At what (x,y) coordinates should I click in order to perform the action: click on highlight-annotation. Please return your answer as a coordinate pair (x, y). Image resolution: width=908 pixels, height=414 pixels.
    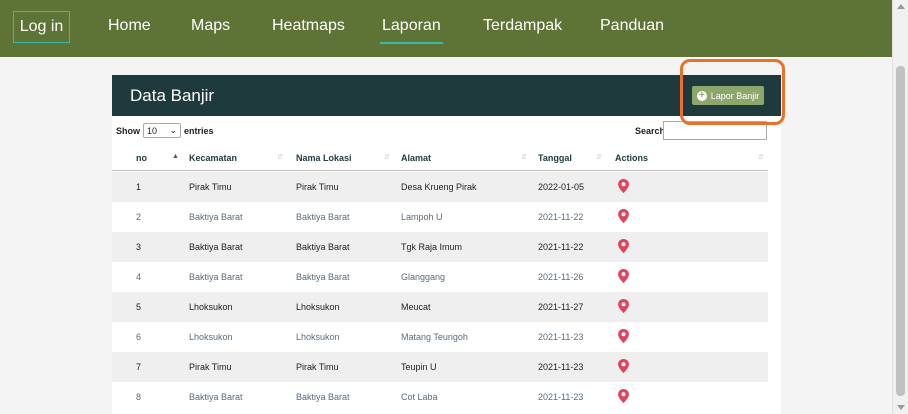
    Looking at the image, I should click on (732, 92).